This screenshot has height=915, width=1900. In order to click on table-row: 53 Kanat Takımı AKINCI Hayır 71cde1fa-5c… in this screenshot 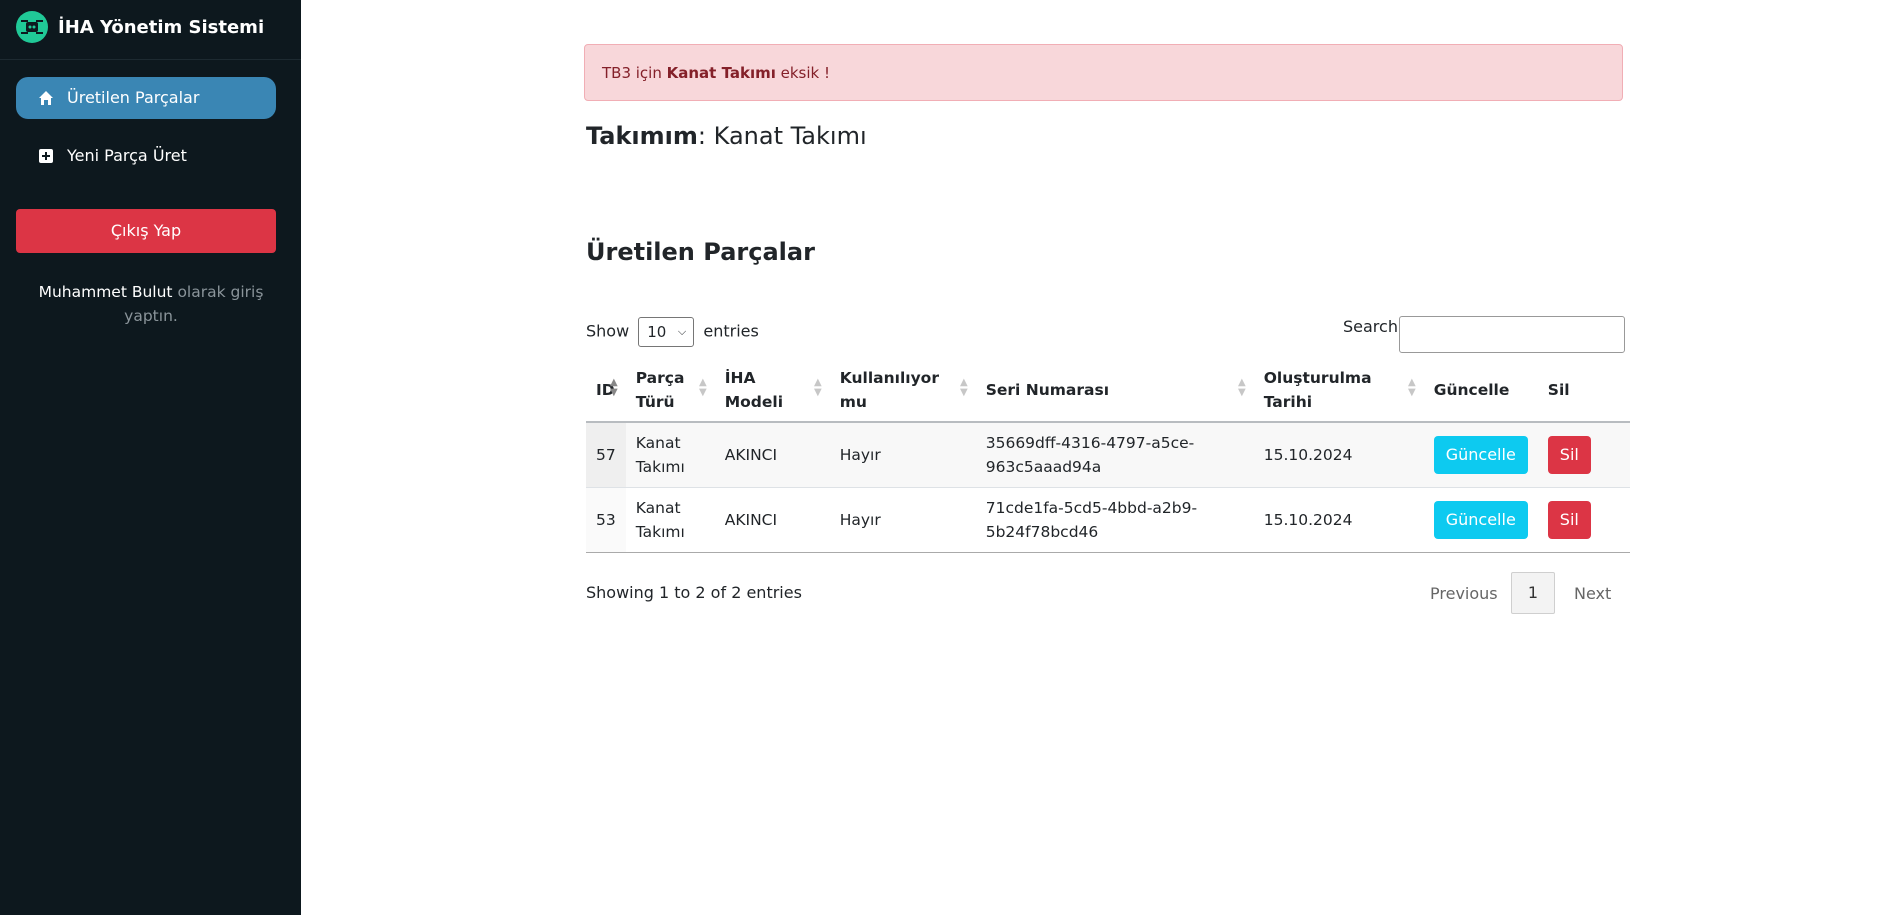, I will do `click(1108, 520)`.